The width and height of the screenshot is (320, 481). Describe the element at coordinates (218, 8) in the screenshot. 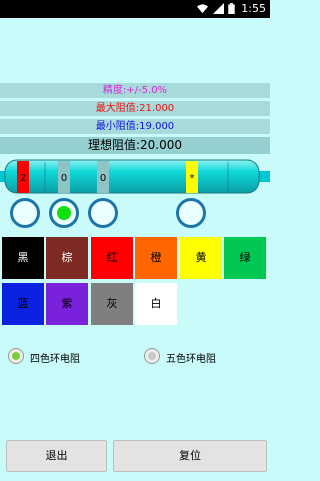

I see `signal-icon` at that location.